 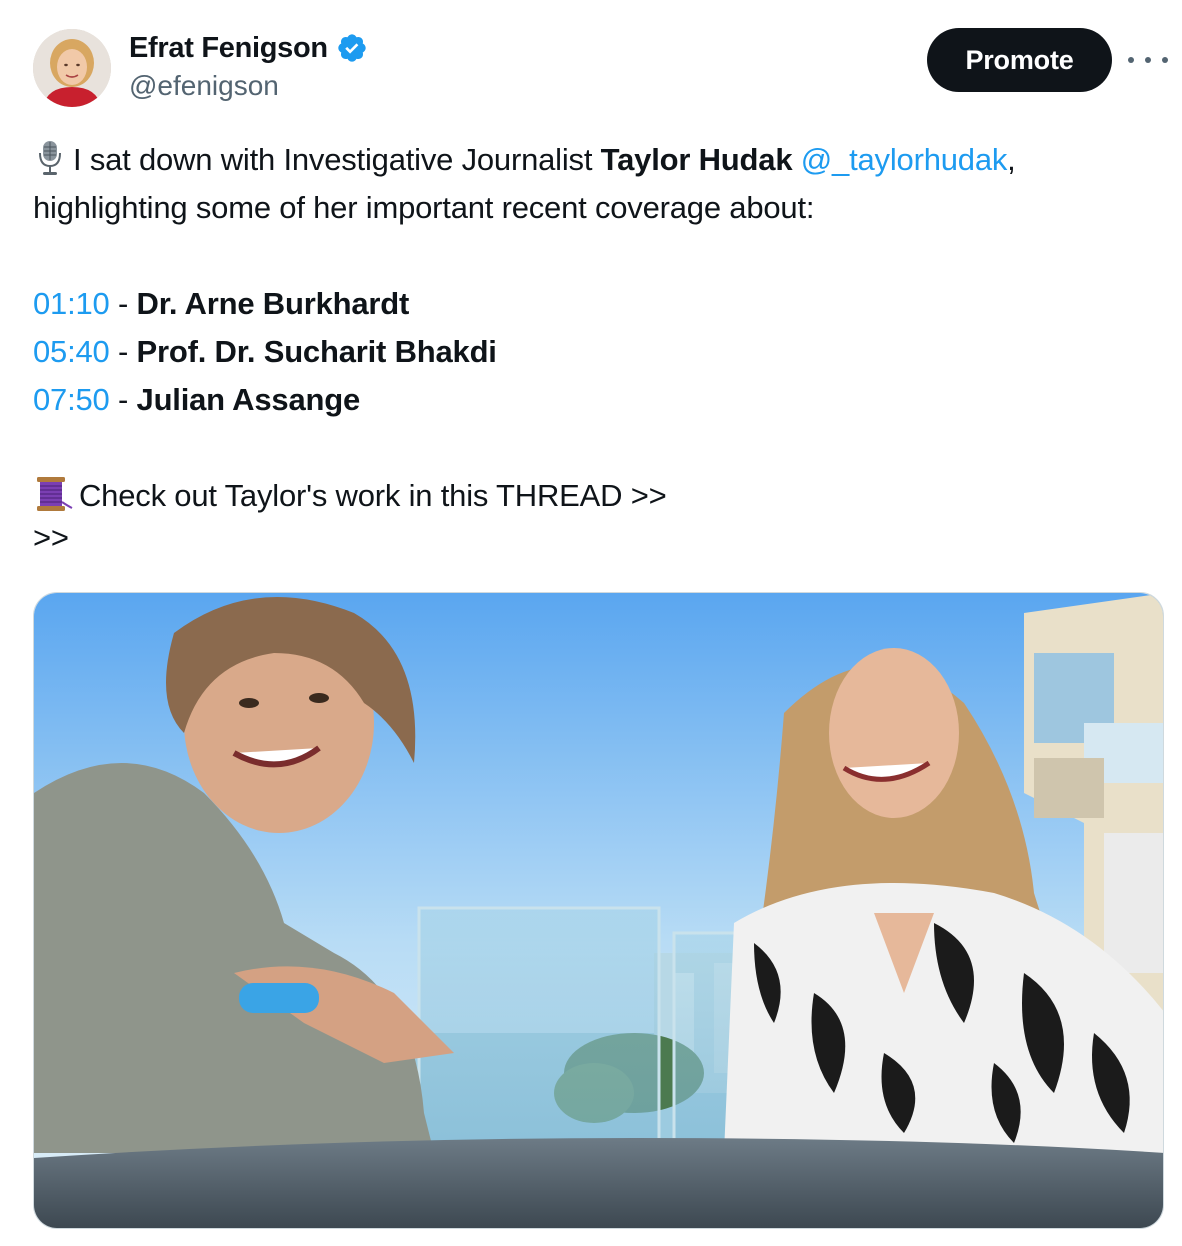 I want to click on chapter-row: 07:50 - Julian Assange, so click(x=598, y=400).